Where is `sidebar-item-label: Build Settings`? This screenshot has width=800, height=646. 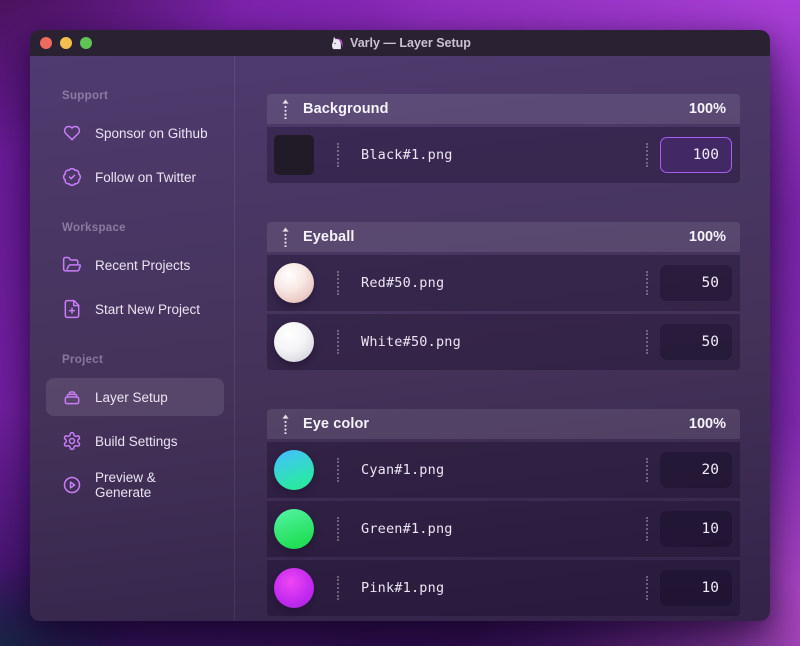 sidebar-item-label: Build Settings is located at coordinates (136, 441).